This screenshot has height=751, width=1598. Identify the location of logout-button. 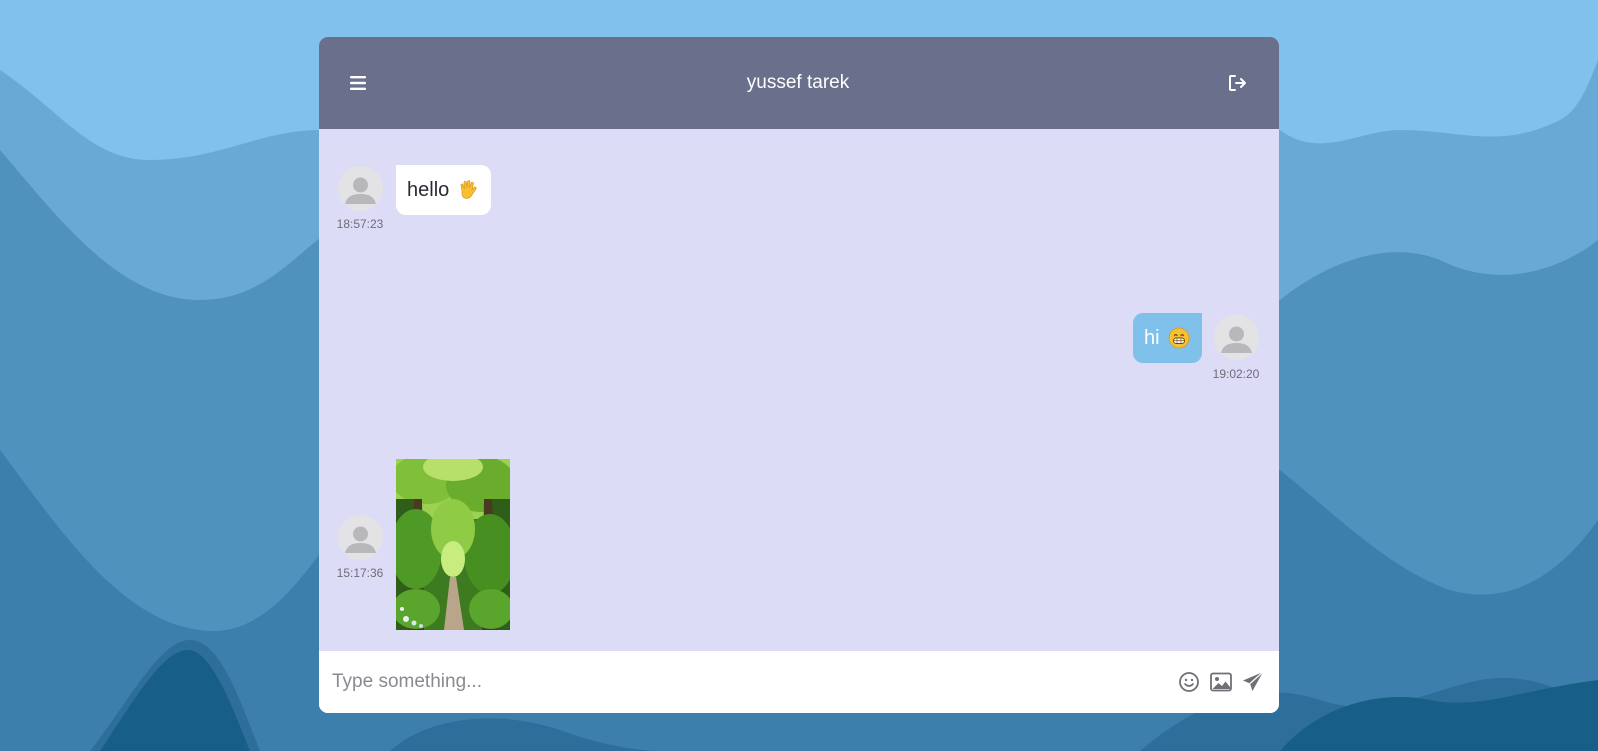
(1238, 83).